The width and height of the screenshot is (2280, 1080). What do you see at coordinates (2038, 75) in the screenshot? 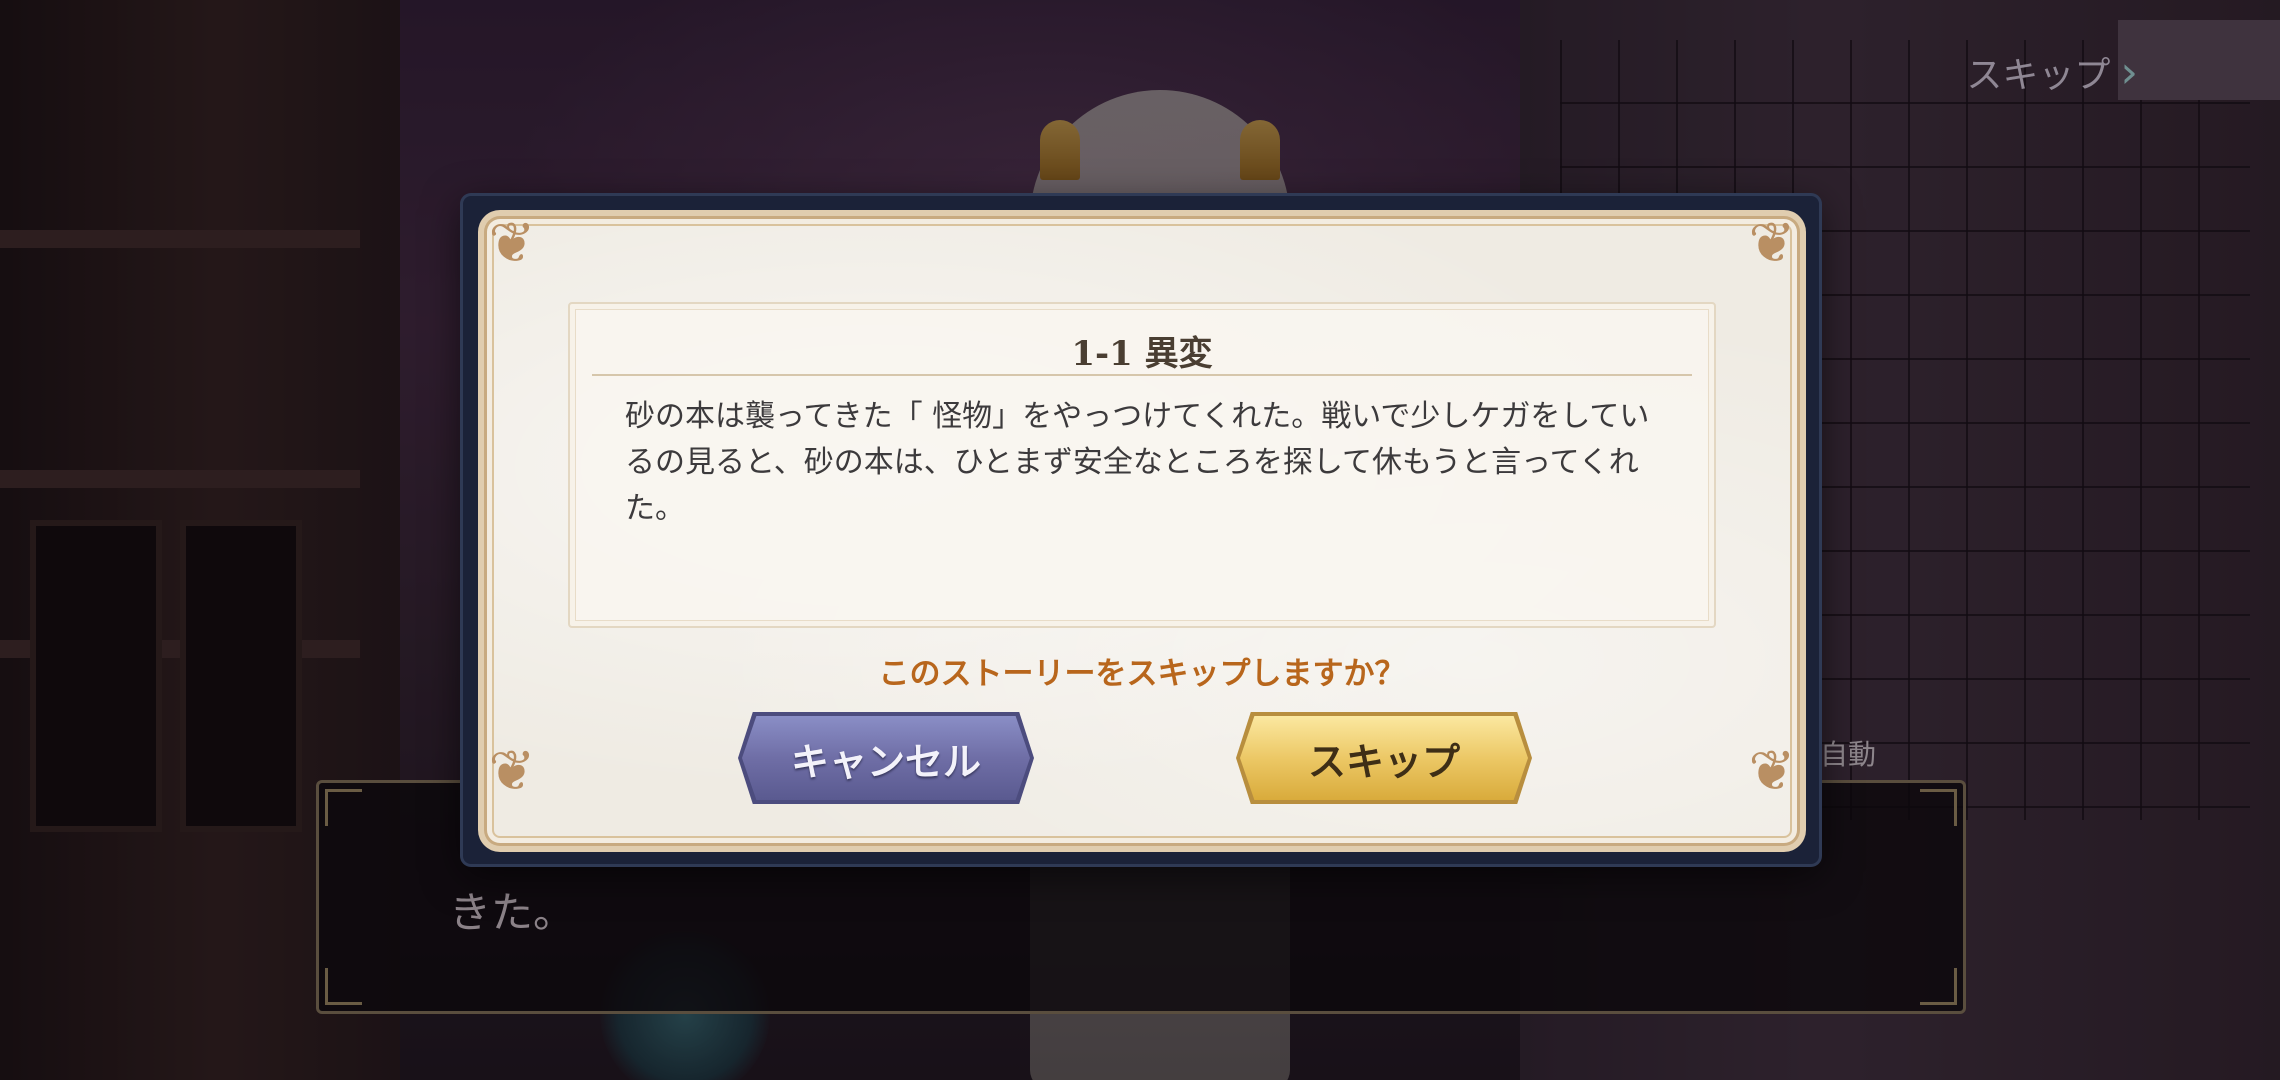
I see `top-skip-label: スキップ` at bounding box center [2038, 75].